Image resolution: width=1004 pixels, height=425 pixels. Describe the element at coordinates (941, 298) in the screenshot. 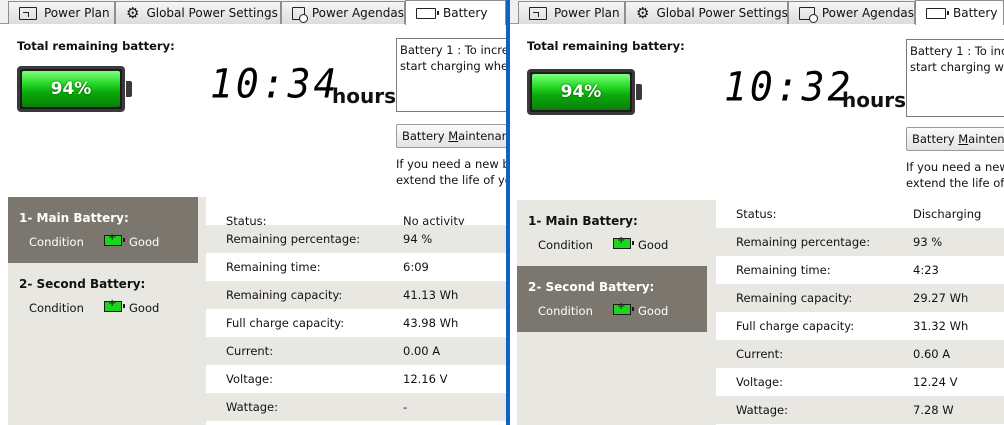

I see `detail-value: 29.27 Wh` at that location.